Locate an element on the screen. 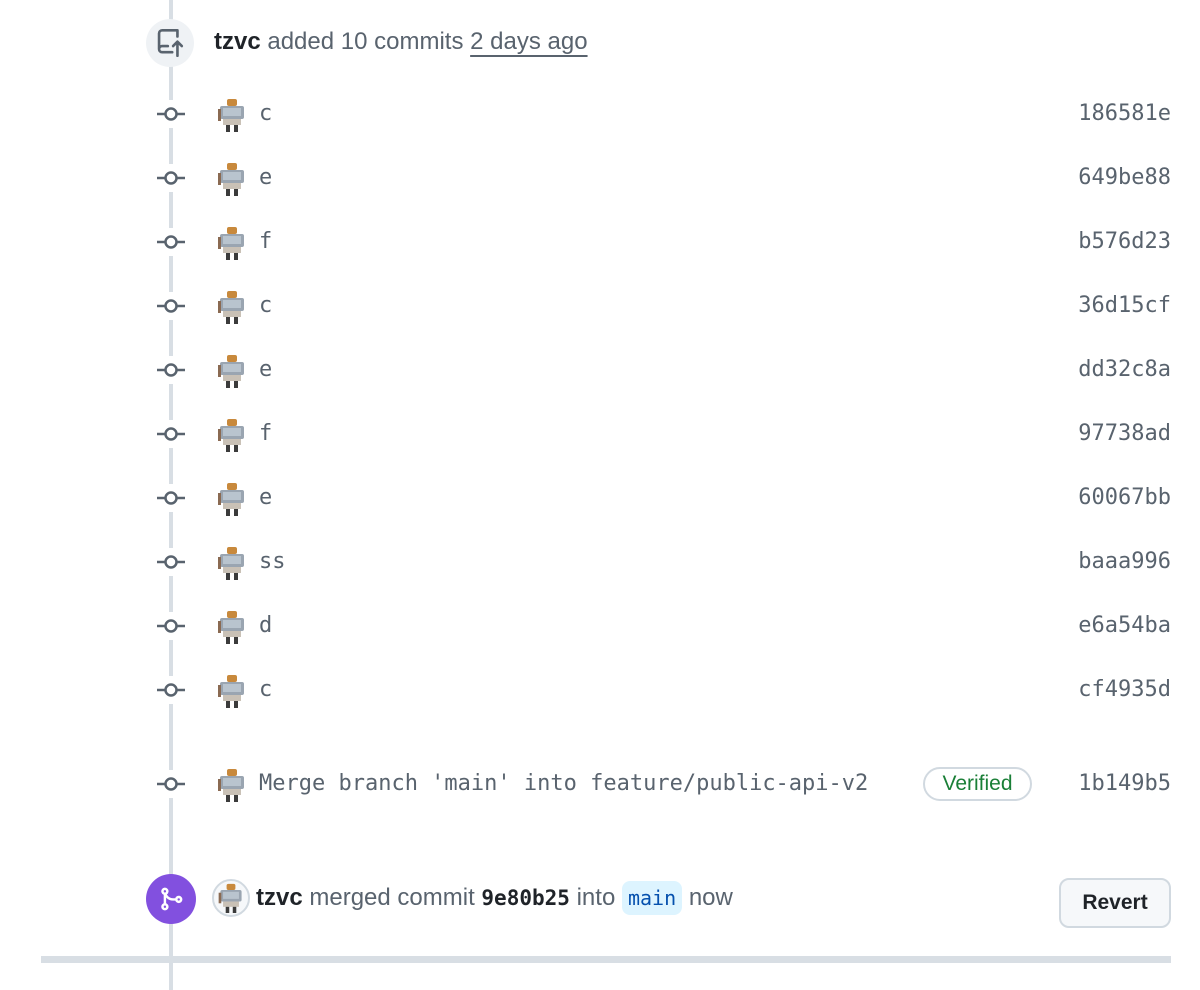 The image size is (1200, 990). commit-row: f b576d23 is located at coordinates (600, 242).